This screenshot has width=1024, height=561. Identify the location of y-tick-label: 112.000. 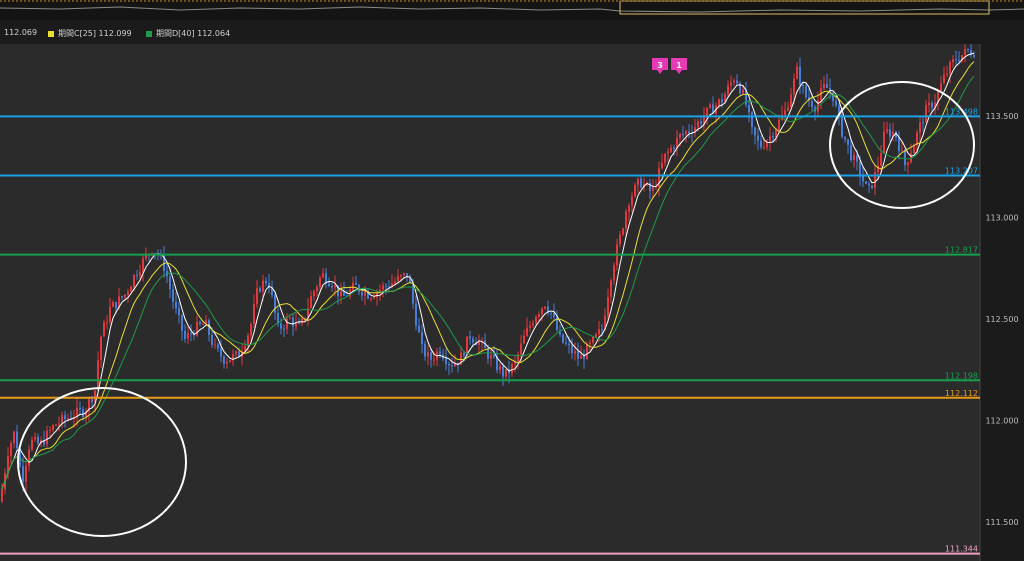
(1001, 421).